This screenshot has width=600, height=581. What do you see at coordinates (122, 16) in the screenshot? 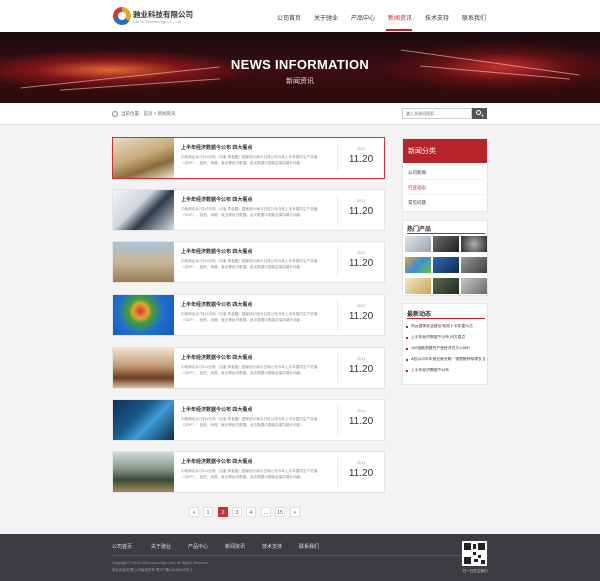
I see `logo-icon` at bounding box center [122, 16].